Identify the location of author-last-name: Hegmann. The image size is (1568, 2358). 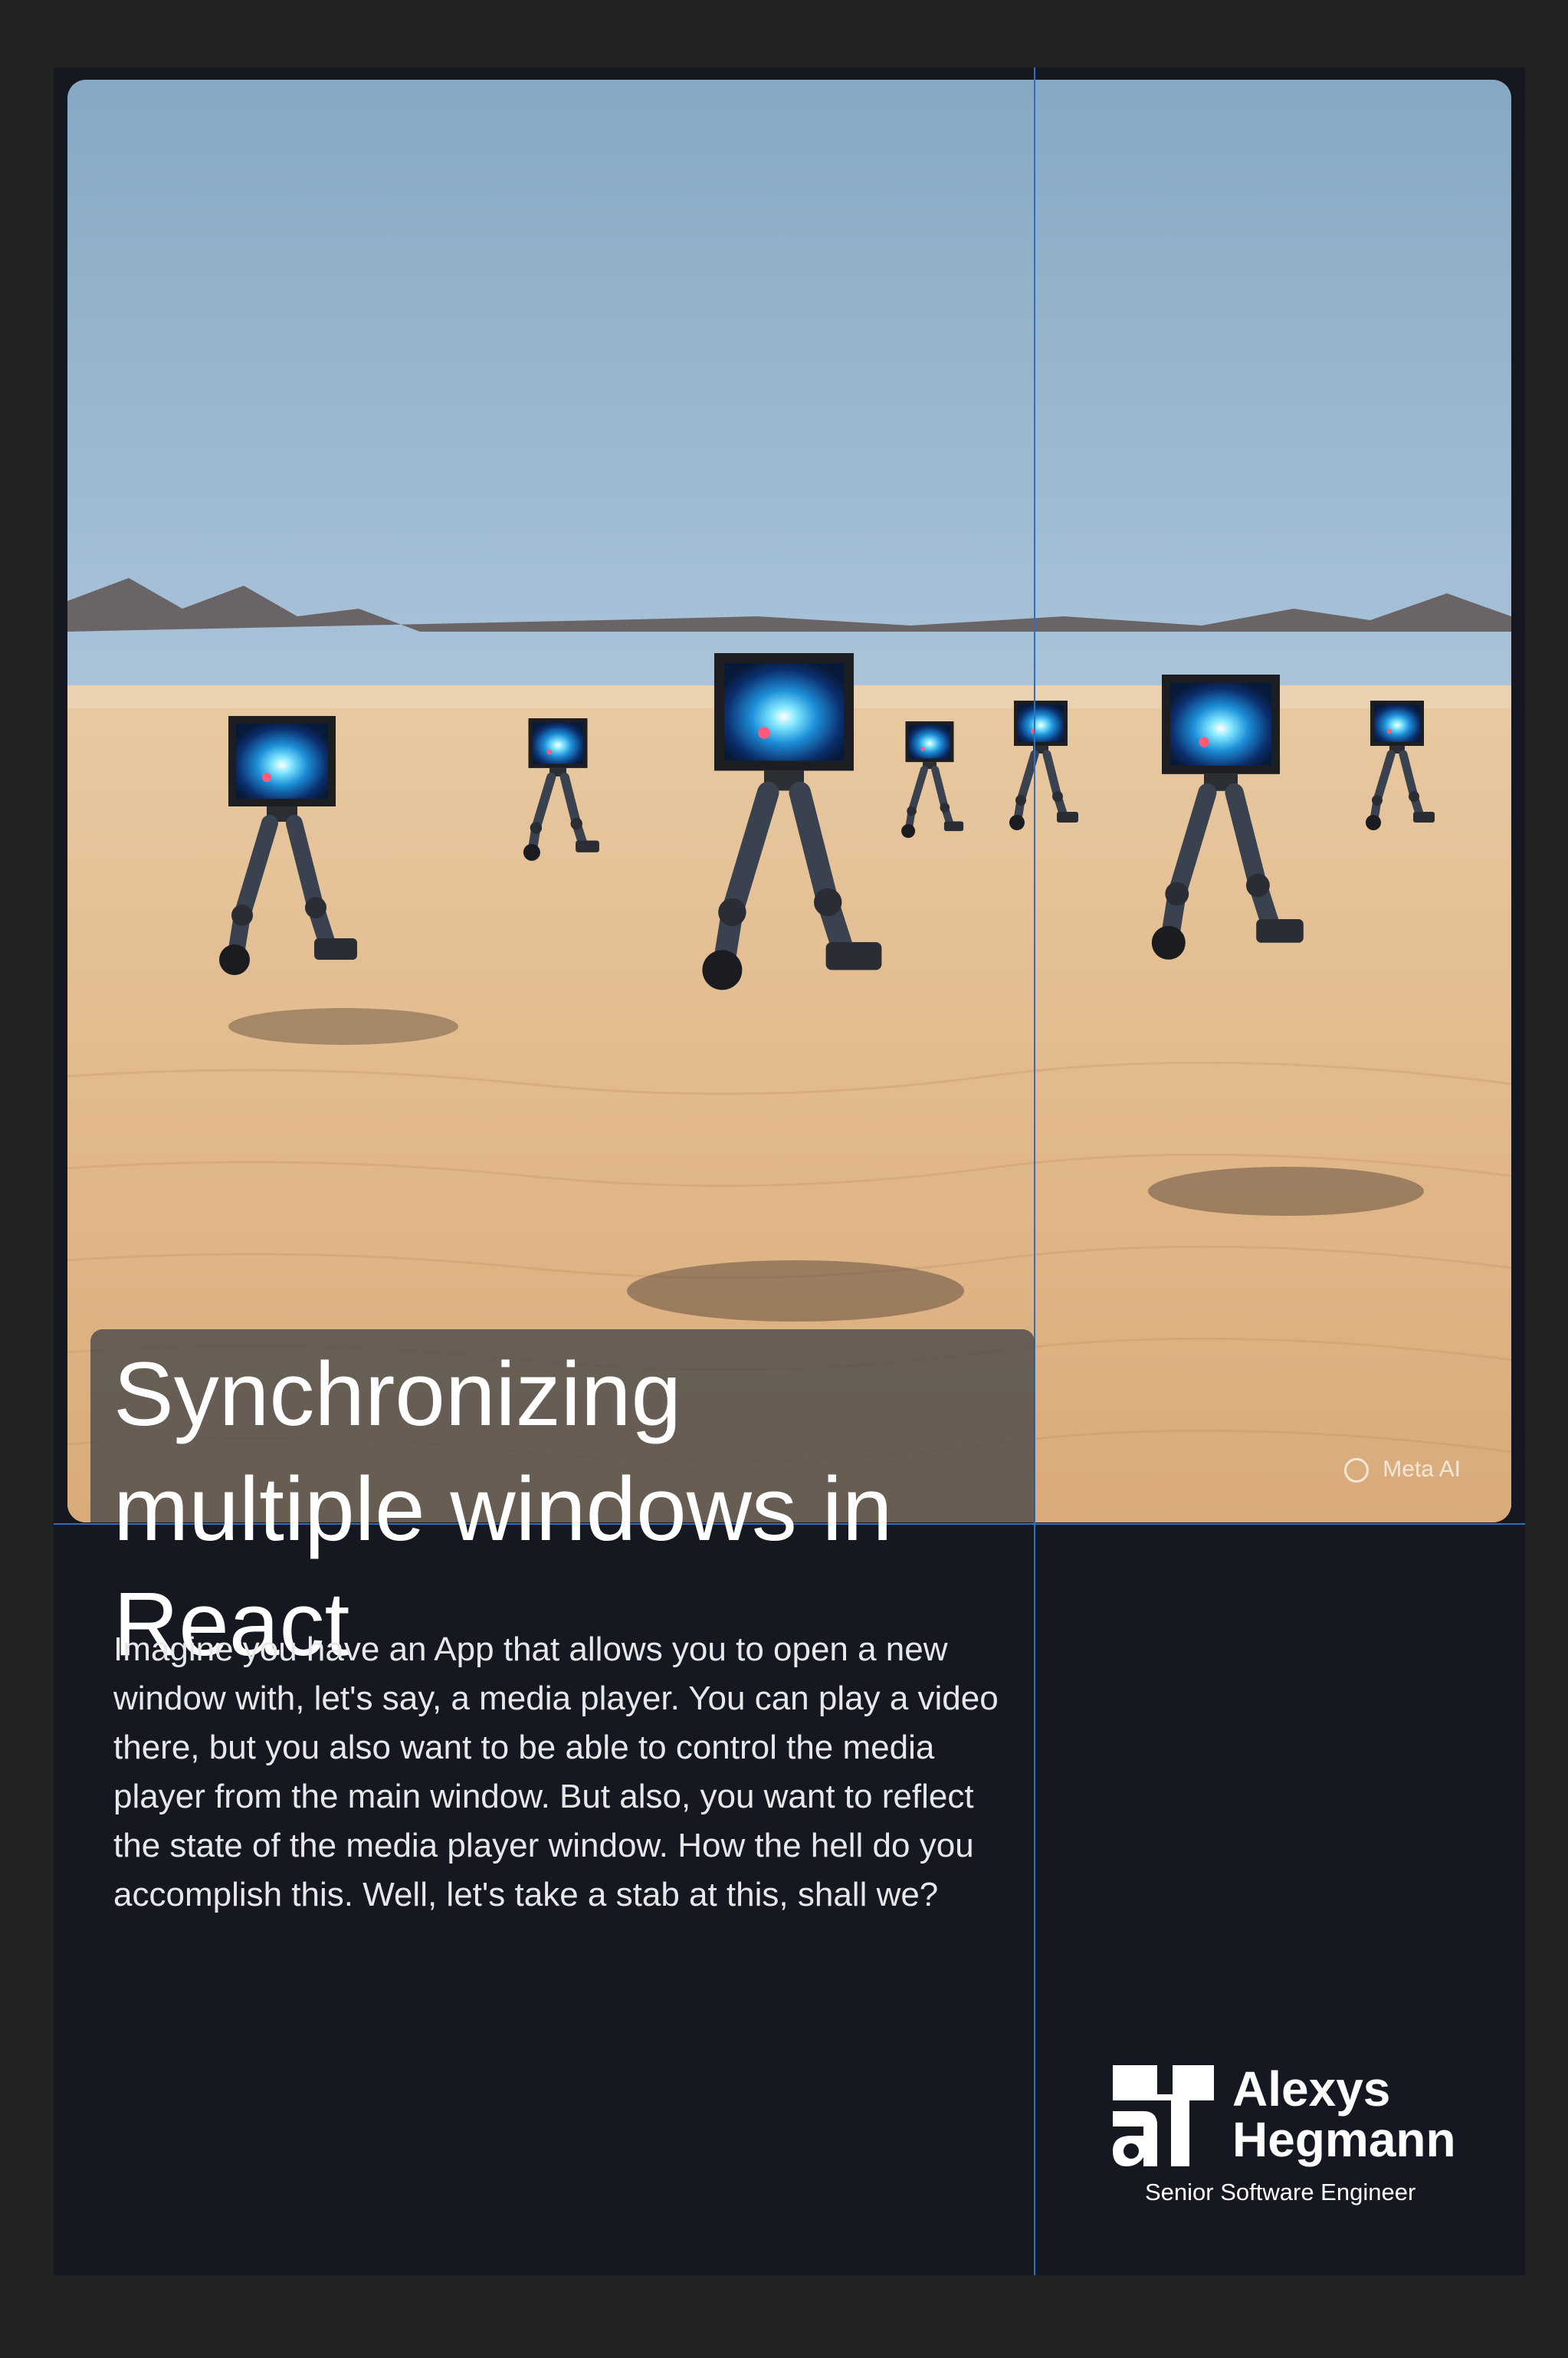
(1344, 2139).